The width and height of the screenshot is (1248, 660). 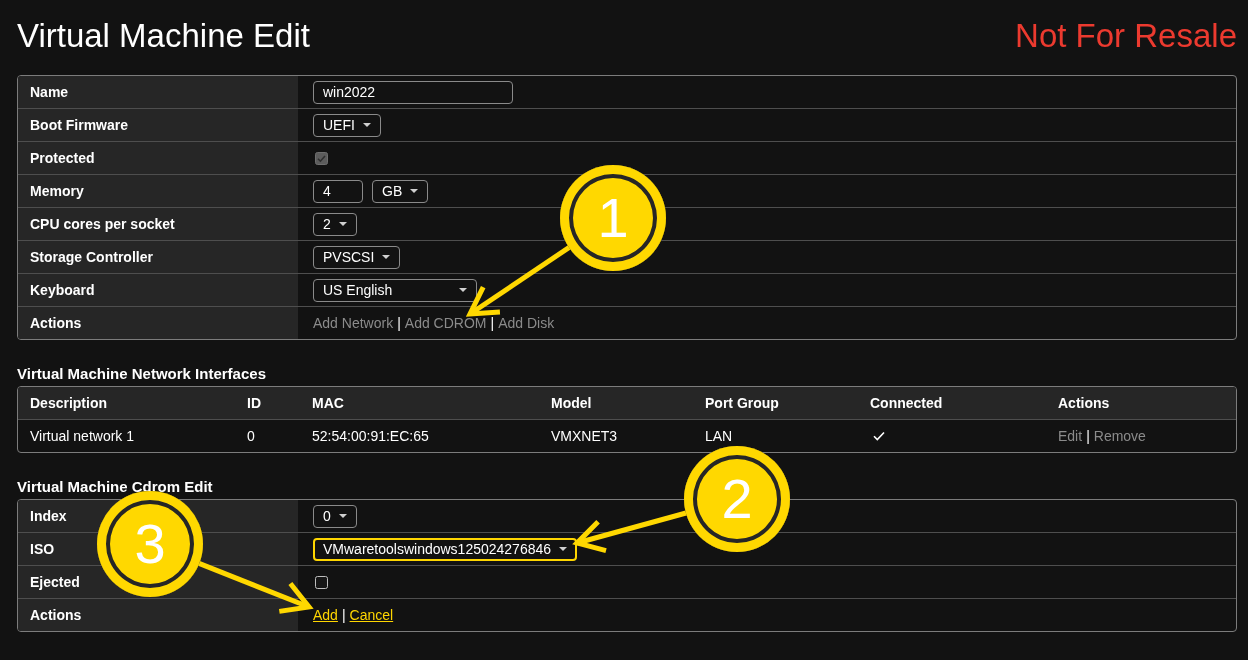 What do you see at coordinates (370, 436) in the screenshot?
I see `table-cell: 52:54:00:91:EC:65` at bounding box center [370, 436].